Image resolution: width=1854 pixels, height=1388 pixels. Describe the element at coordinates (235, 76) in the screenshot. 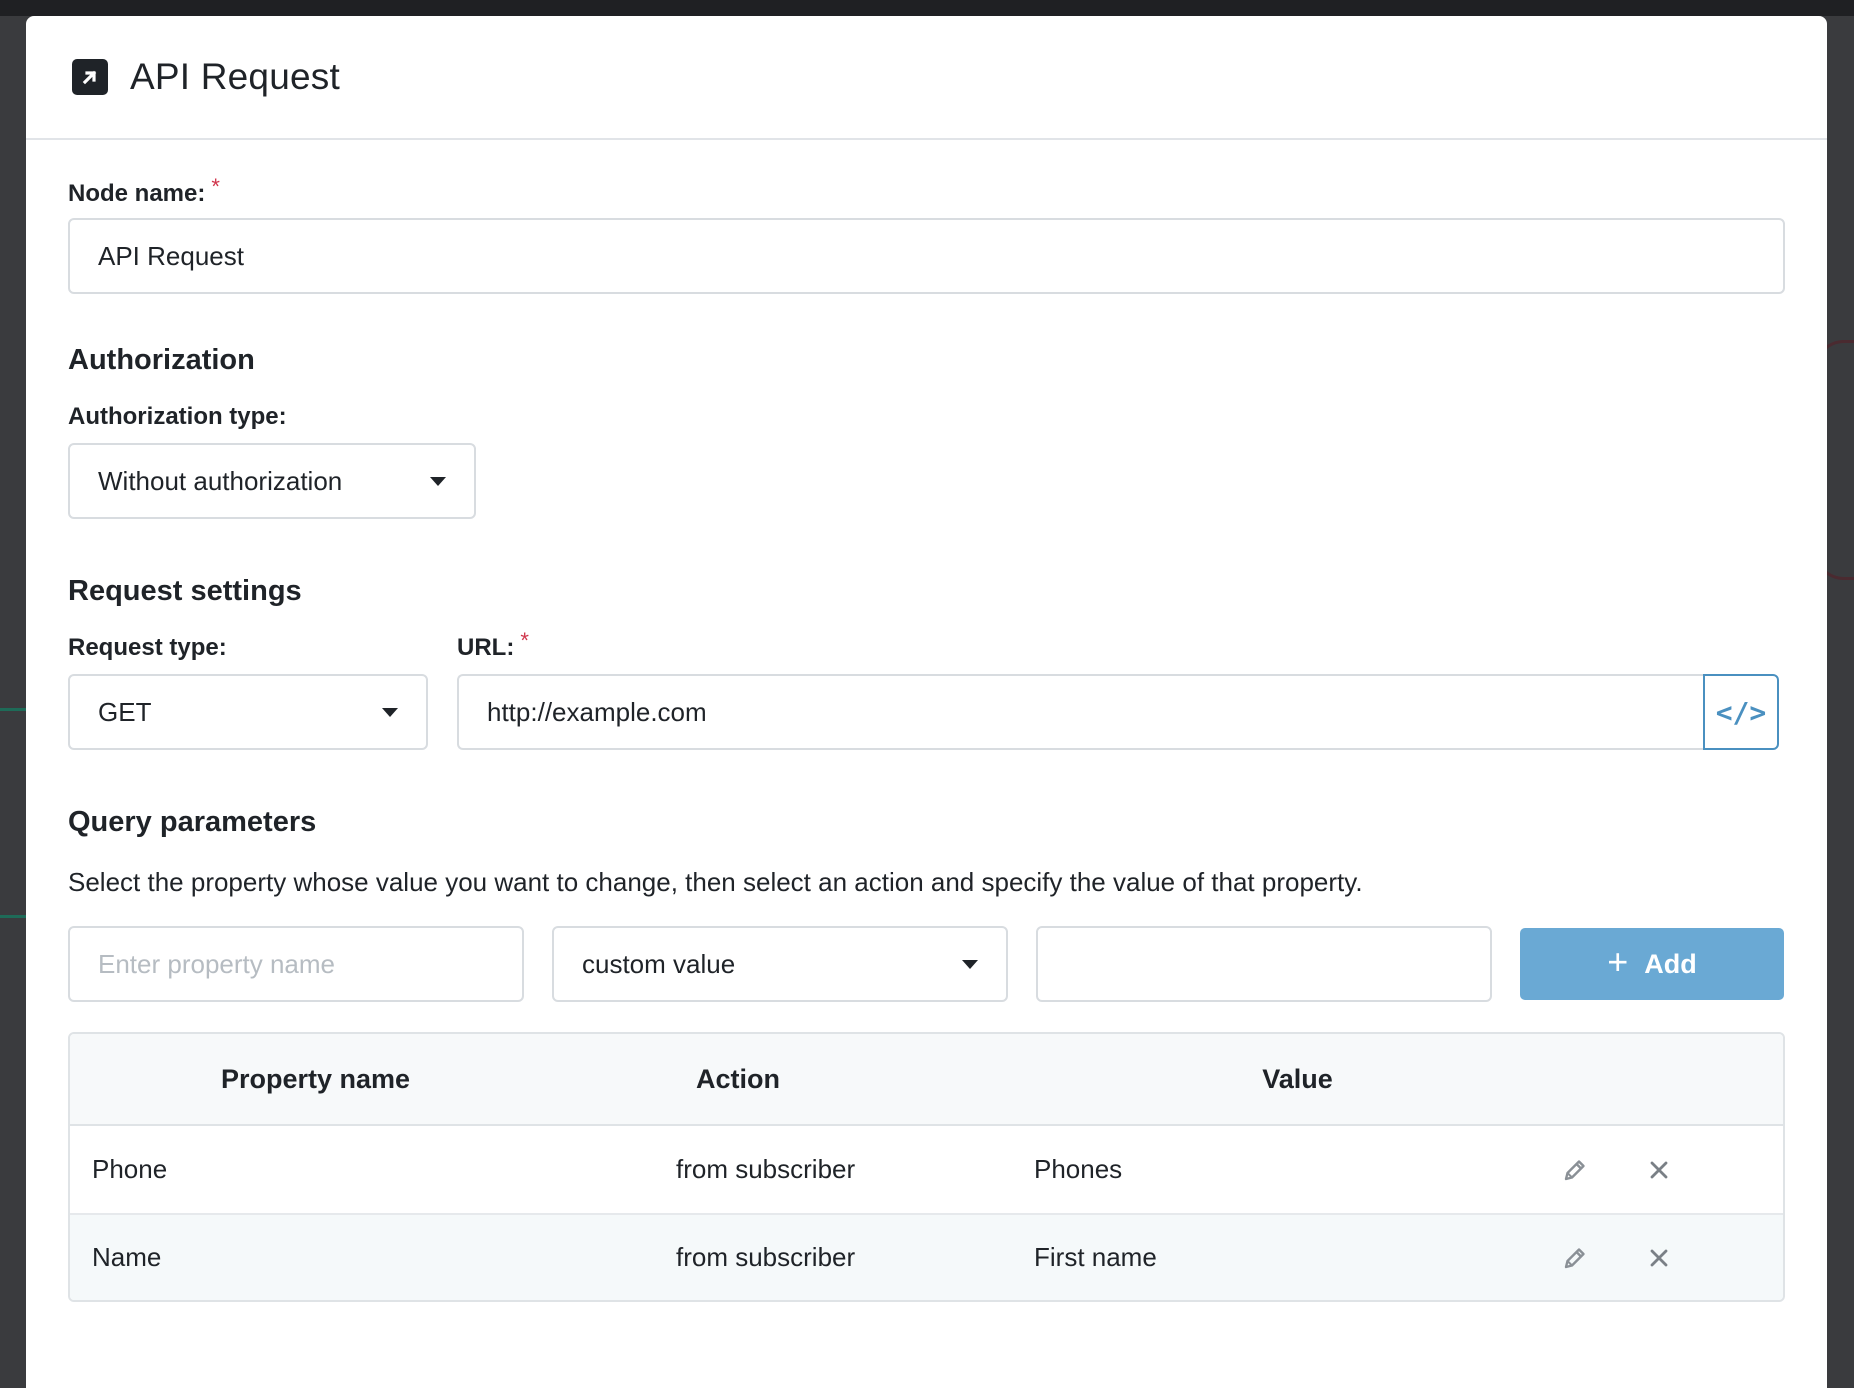

I see `dialog-title: API Request` at that location.